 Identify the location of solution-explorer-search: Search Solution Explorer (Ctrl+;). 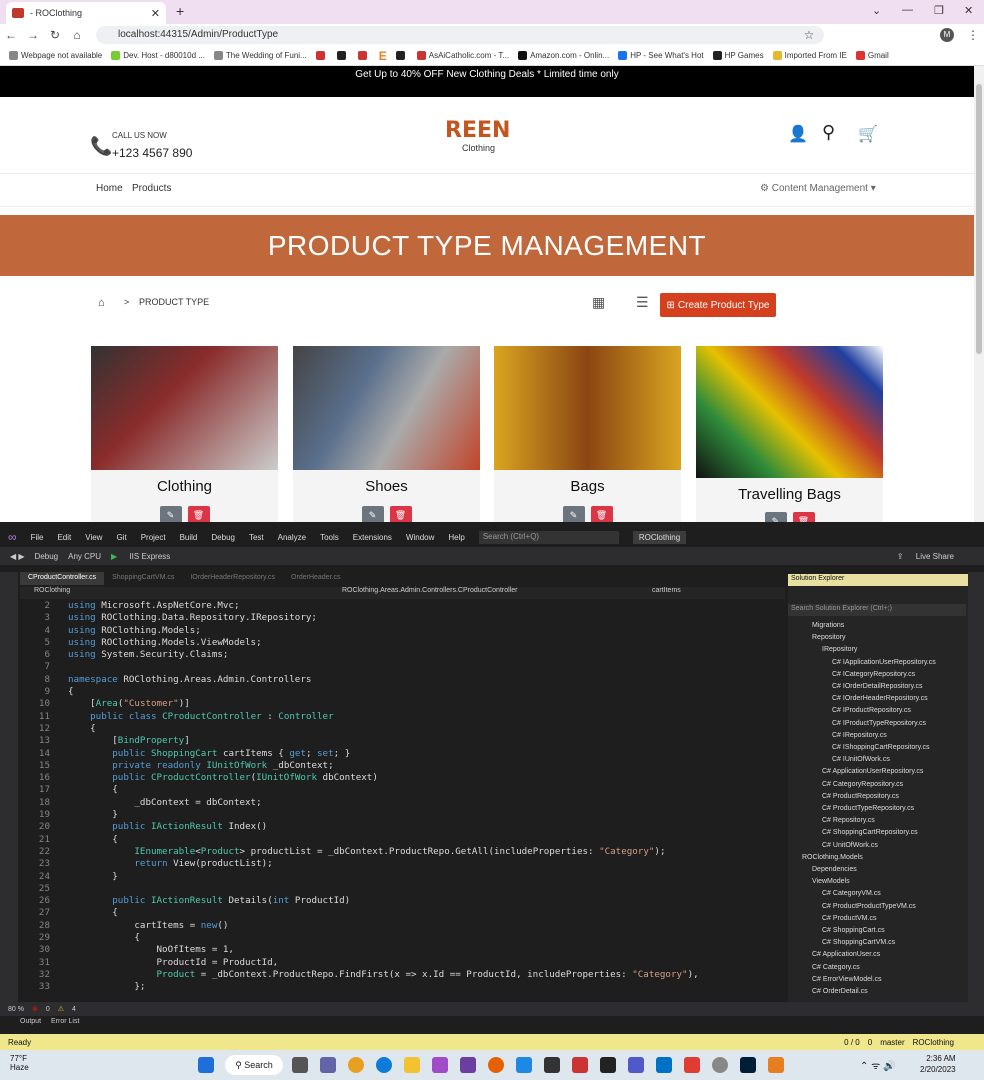
(877, 610).